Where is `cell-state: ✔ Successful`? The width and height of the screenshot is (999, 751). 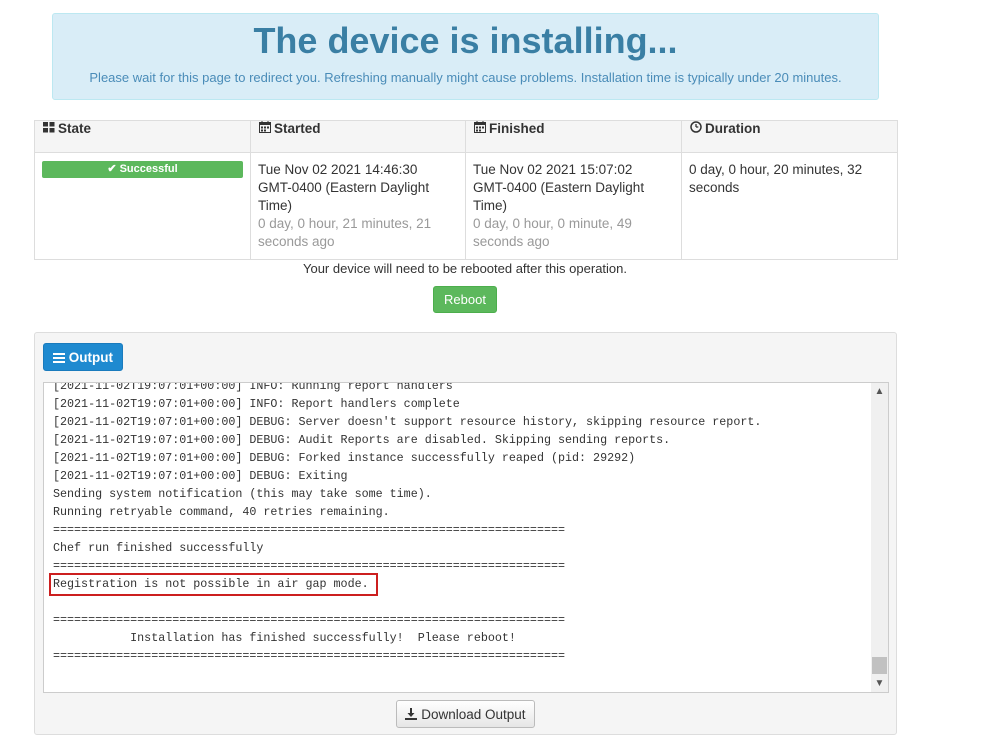 cell-state: ✔ Successful is located at coordinates (142, 206).